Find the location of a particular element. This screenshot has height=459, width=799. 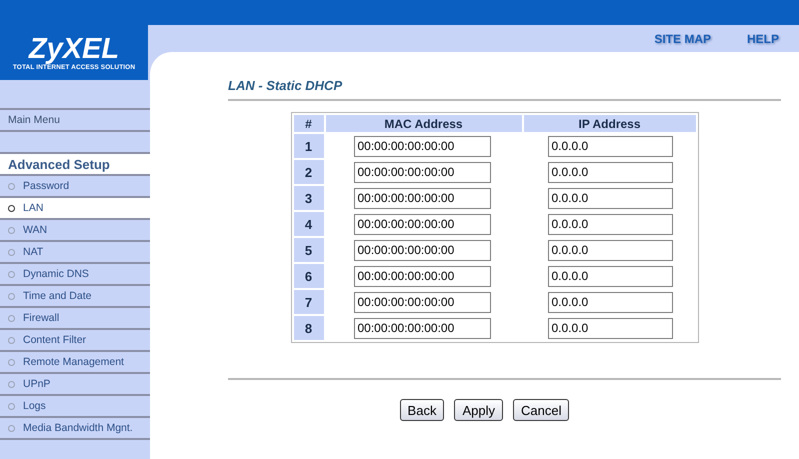

menu-item-label: Logs is located at coordinates (34, 406).